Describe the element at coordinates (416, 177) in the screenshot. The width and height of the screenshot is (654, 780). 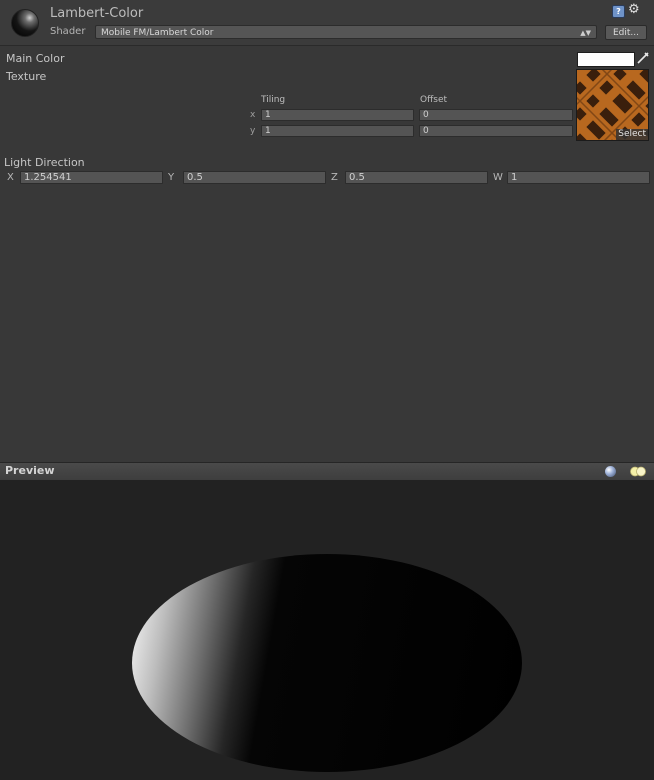
I see `light-direction-z-field: 0.5` at that location.